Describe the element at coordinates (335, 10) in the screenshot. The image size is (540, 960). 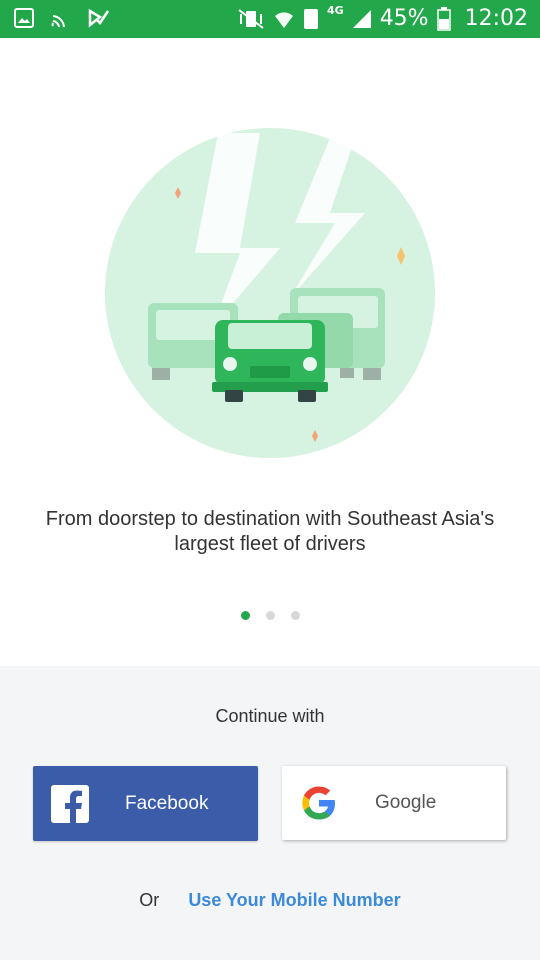
I see `network-type: 4G` at that location.